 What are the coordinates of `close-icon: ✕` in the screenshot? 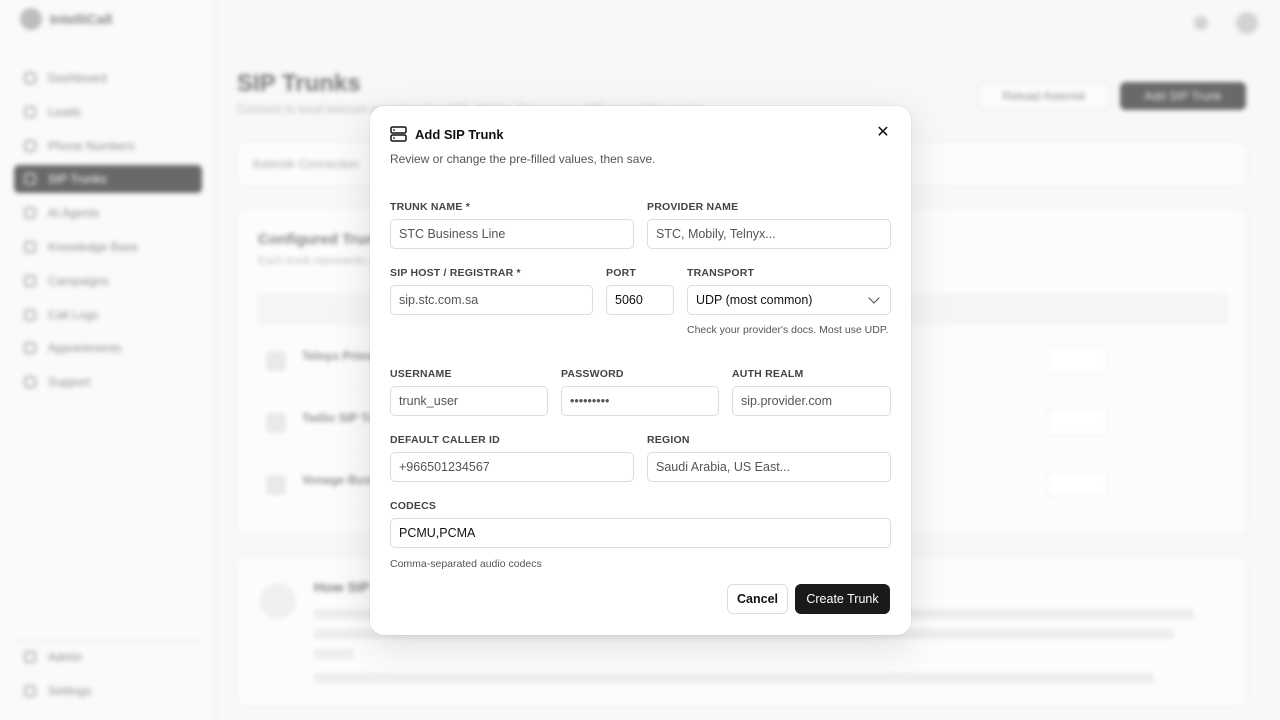 It's located at (883, 132).